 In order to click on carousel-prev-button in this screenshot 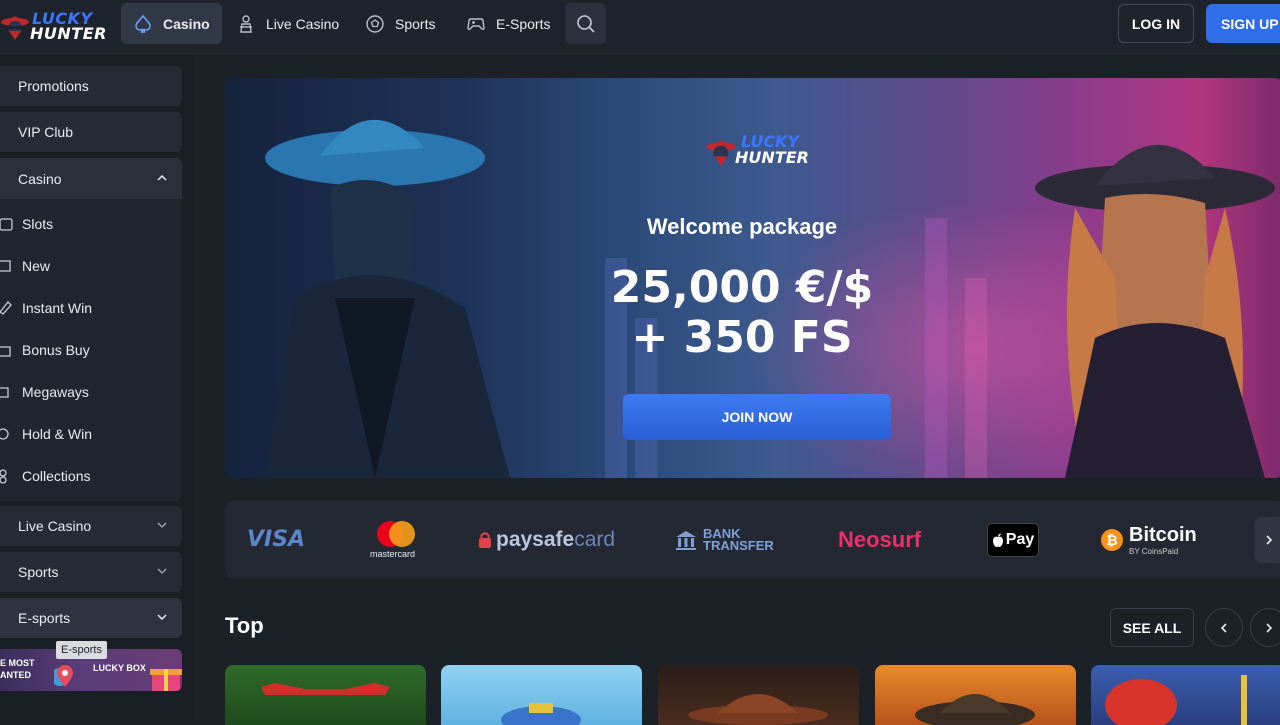, I will do `click(1224, 627)`.